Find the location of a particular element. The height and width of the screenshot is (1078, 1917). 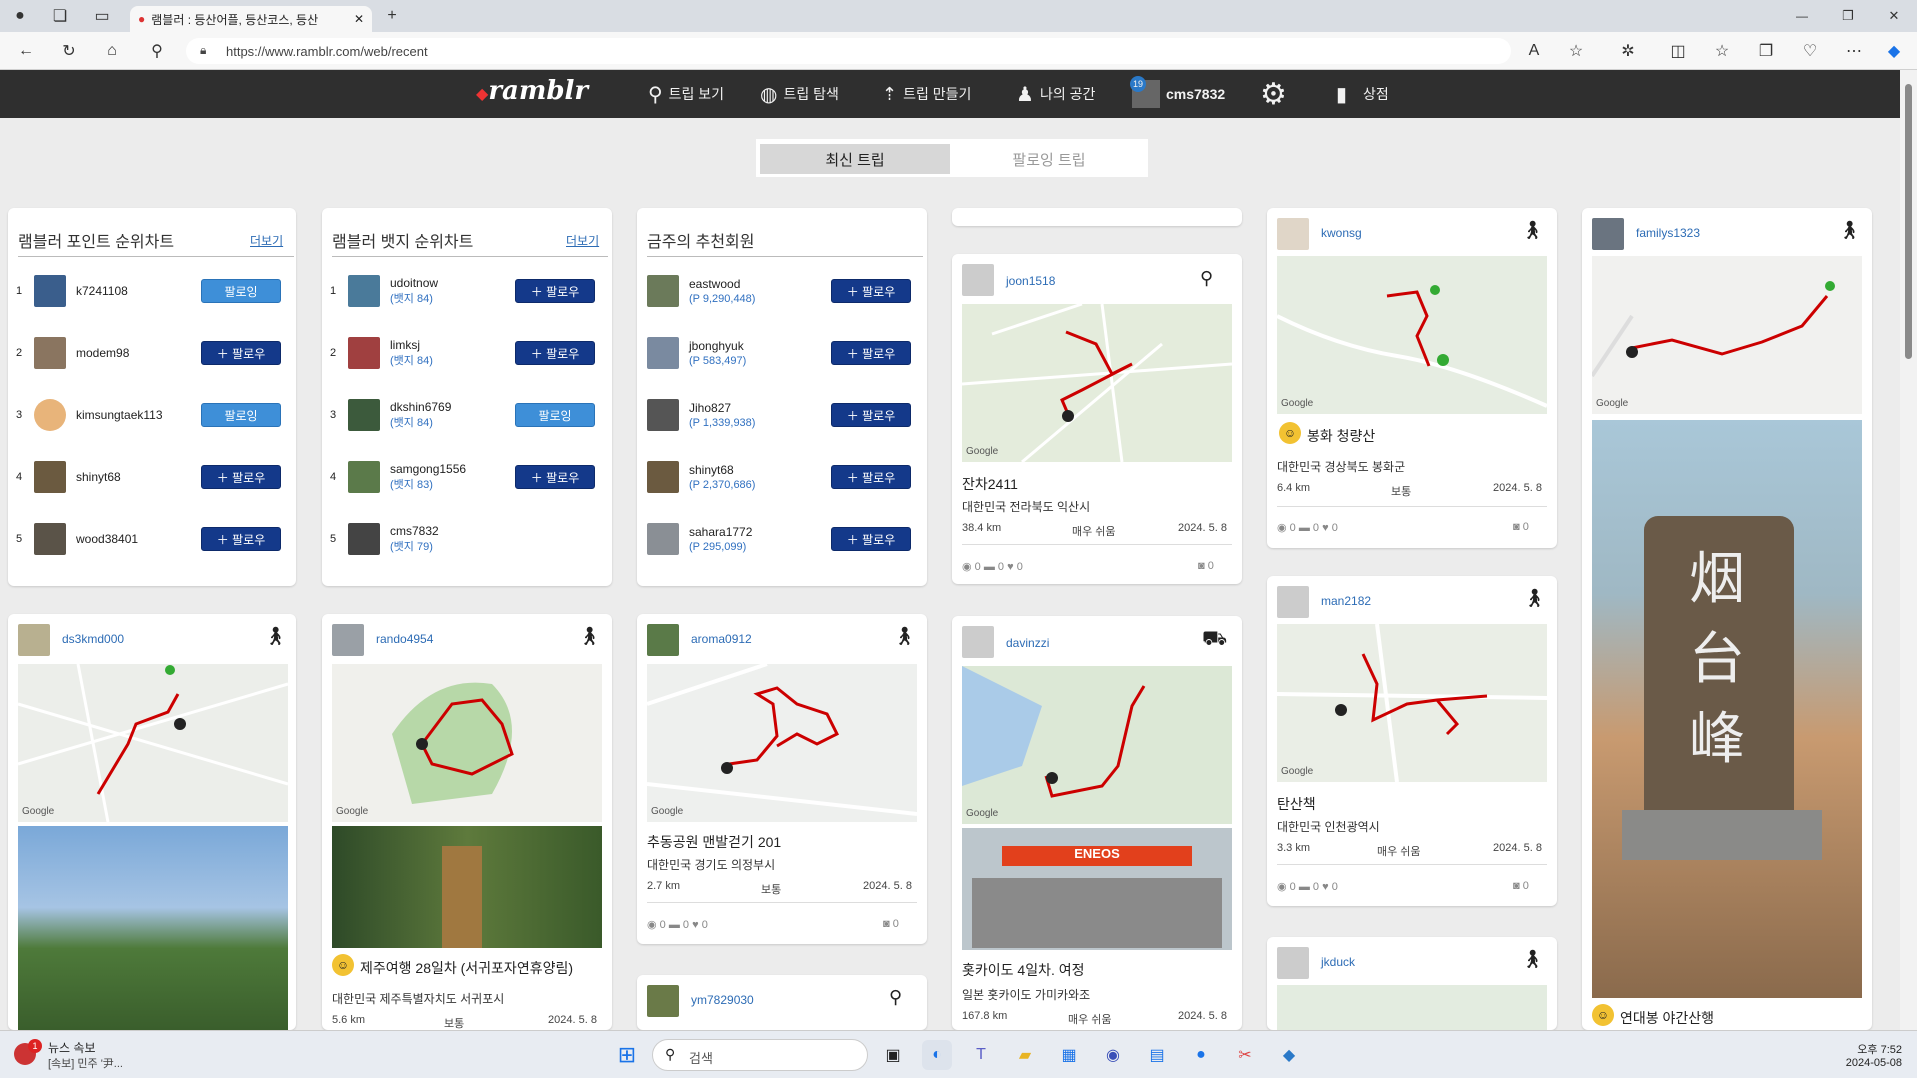

minimize-button: — is located at coordinates (1802, 16).